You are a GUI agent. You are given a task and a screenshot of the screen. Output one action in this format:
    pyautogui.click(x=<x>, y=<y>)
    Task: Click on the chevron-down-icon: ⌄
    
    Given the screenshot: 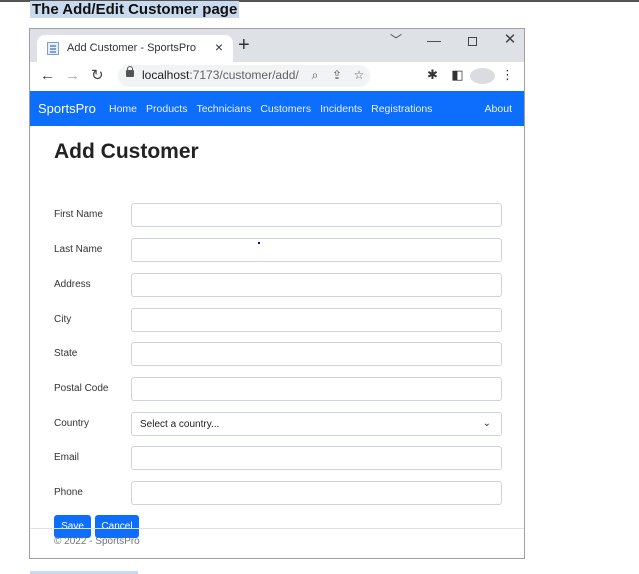 What is the action you would take?
    pyautogui.click(x=486, y=423)
    